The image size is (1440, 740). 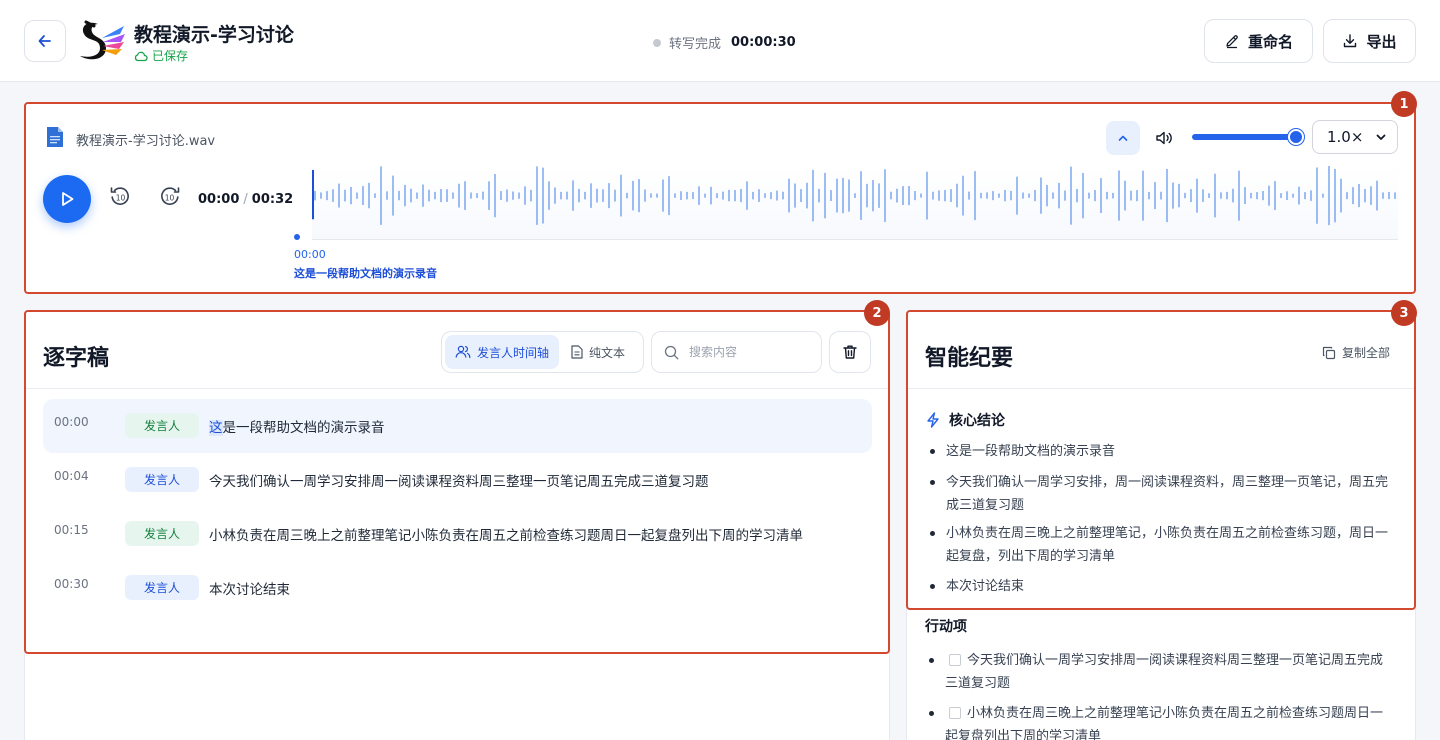 I want to click on annotation-badge-2: 2, so click(x=877, y=313).